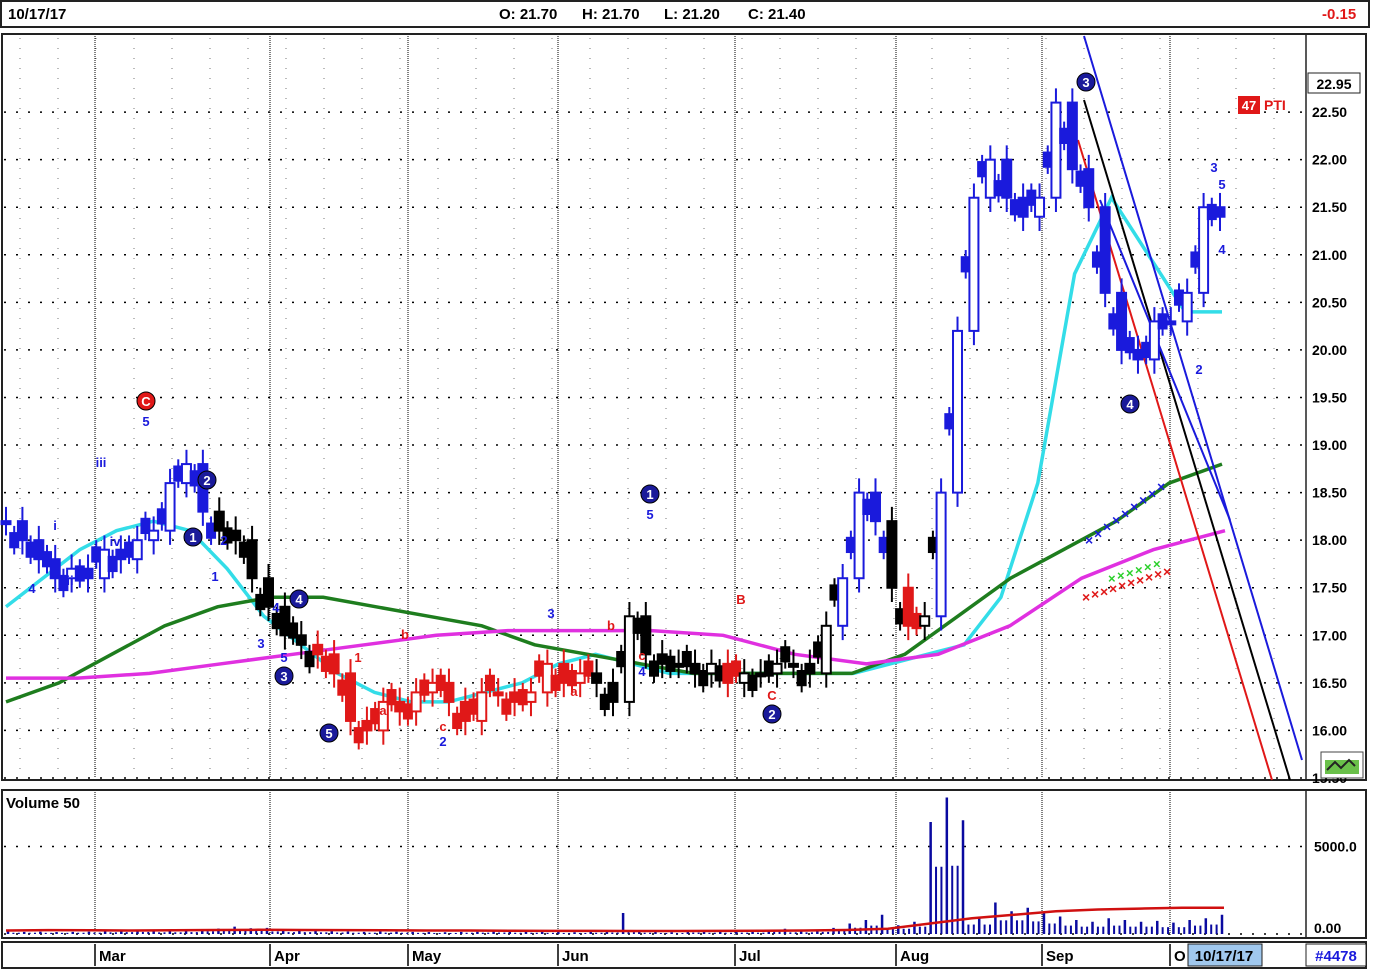  What do you see at coordinates (427, 956) in the screenshot?
I see `month-label: May` at bounding box center [427, 956].